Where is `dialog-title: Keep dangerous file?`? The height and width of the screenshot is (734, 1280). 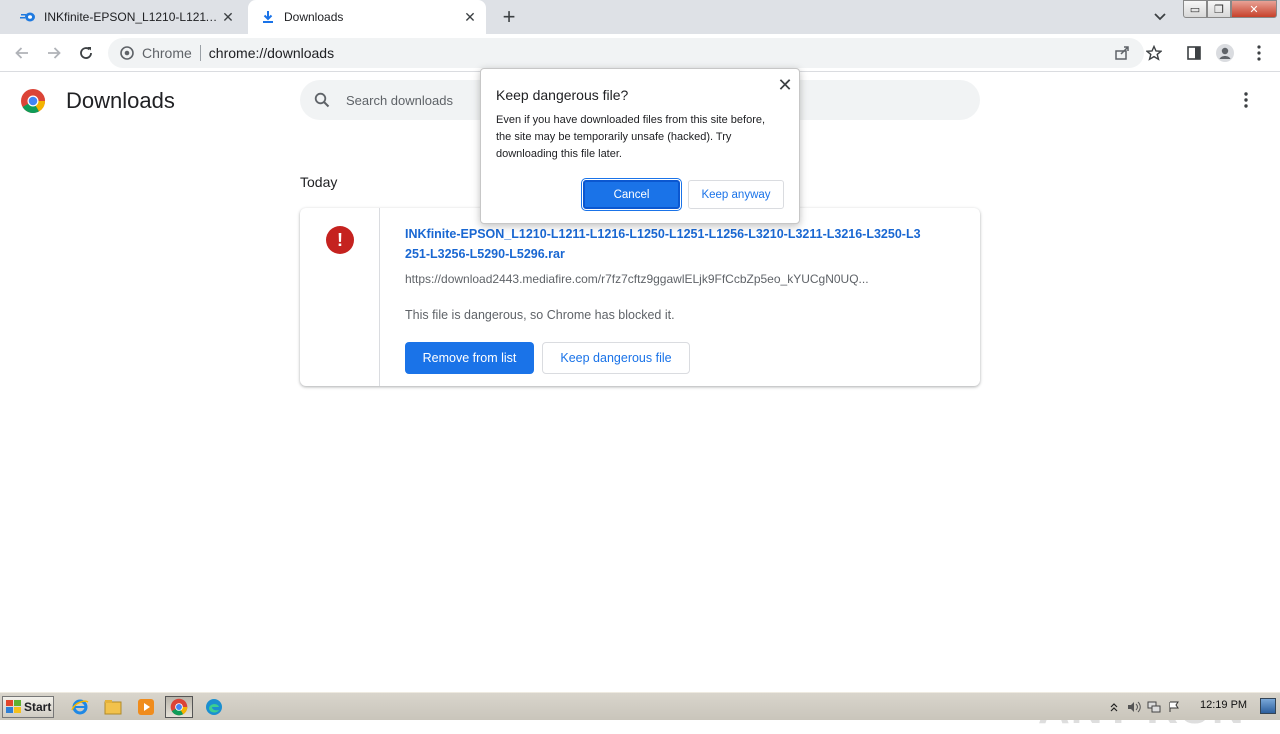 dialog-title: Keep dangerous file? is located at coordinates (562, 95).